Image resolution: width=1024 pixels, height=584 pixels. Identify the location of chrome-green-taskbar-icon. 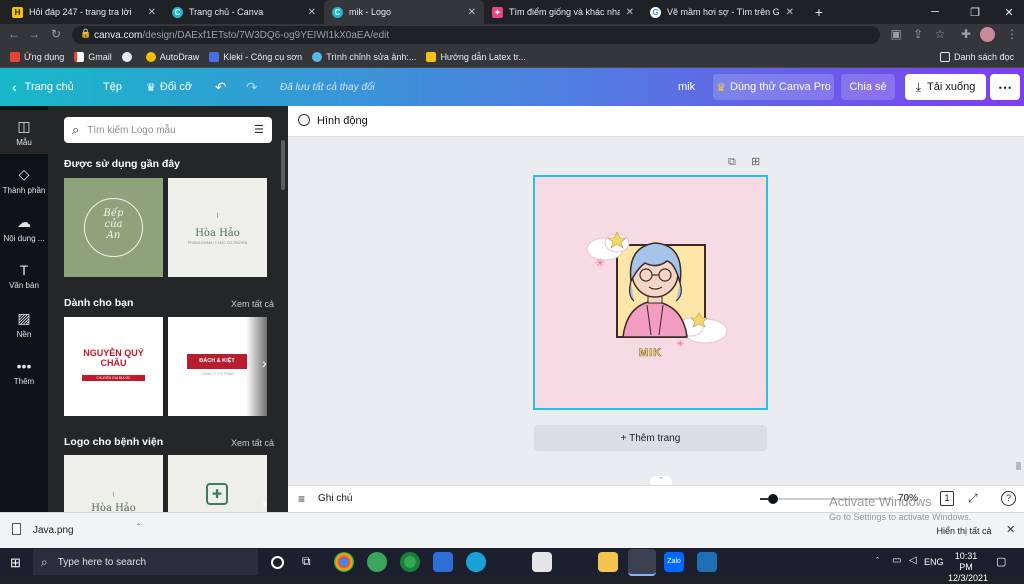
(377, 562).